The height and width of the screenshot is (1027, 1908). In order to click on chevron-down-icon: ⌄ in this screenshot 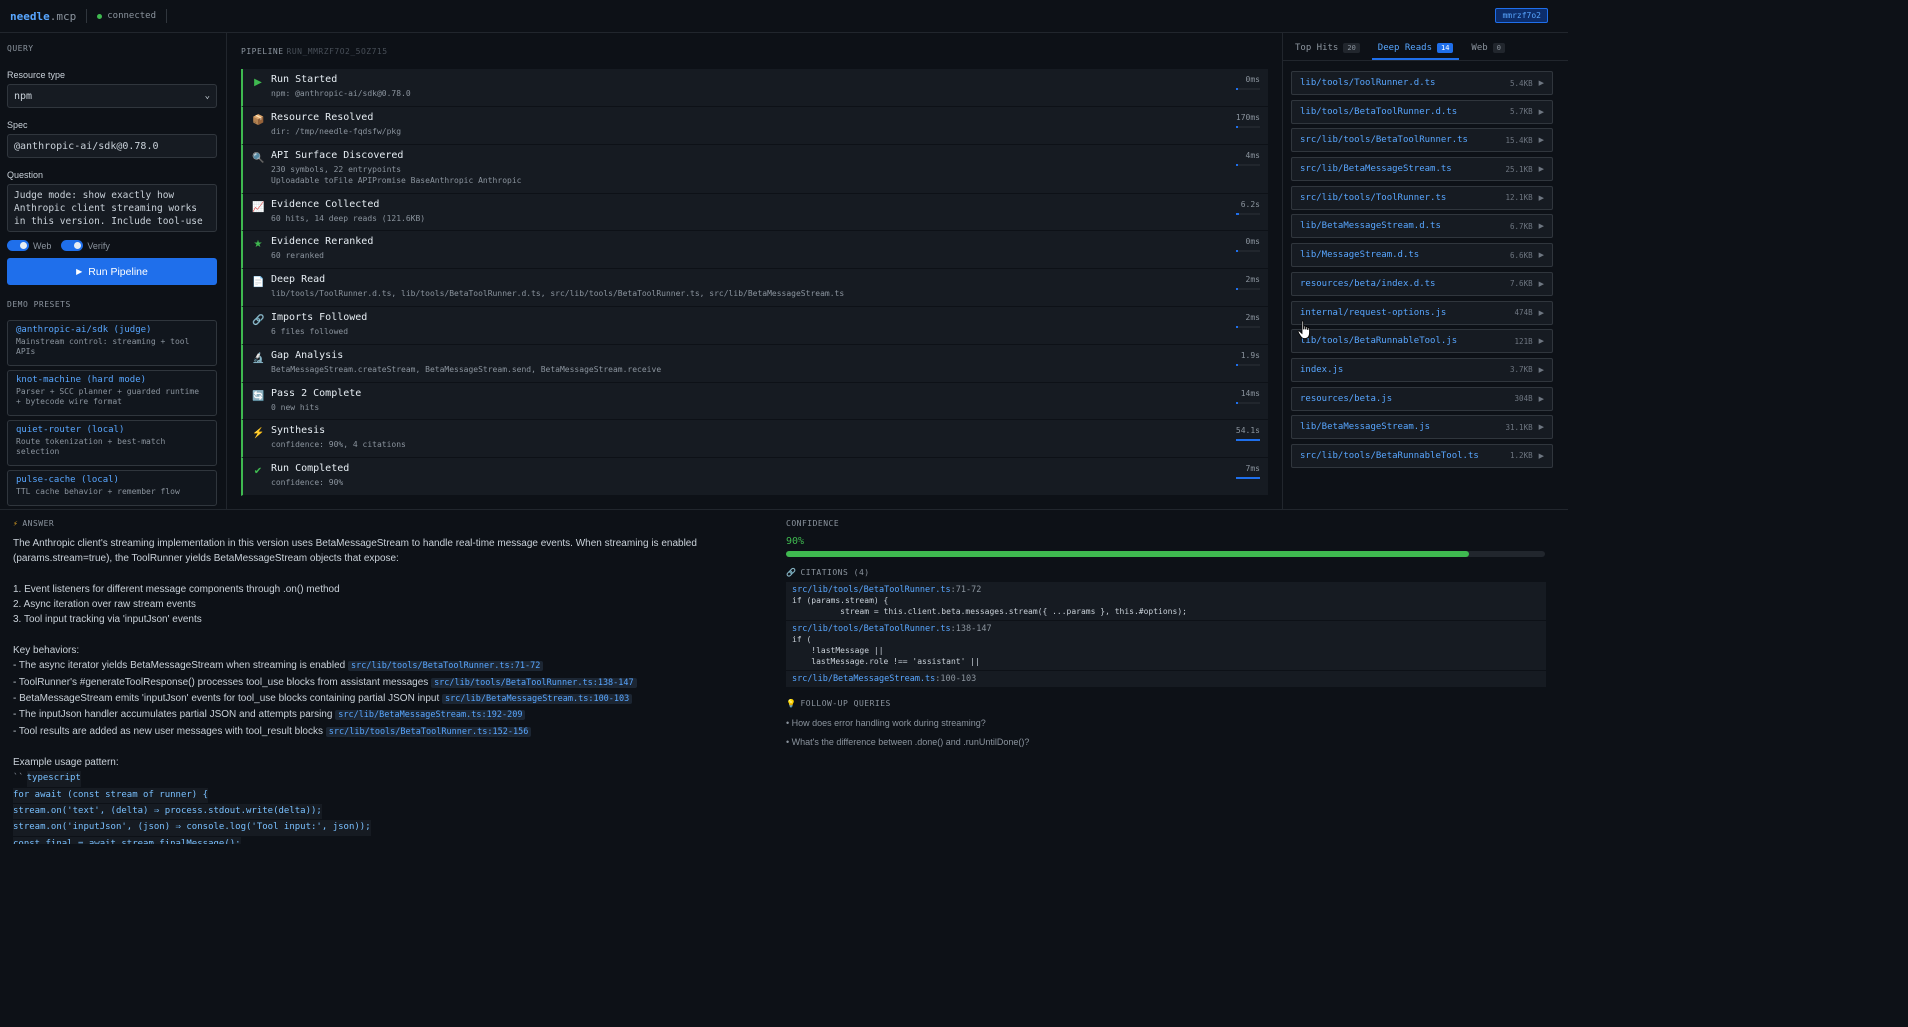, I will do `click(207, 96)`.